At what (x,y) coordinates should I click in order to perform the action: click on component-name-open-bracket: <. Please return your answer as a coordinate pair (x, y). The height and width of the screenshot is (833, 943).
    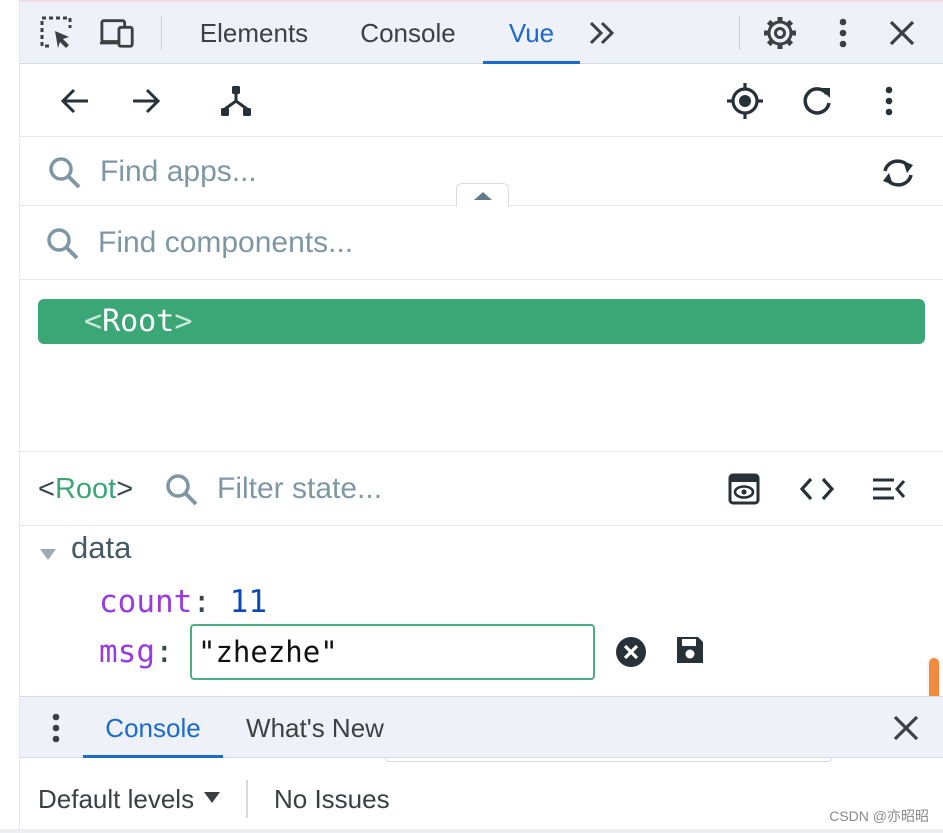
    Looking at the image, I should click on (46, 489).